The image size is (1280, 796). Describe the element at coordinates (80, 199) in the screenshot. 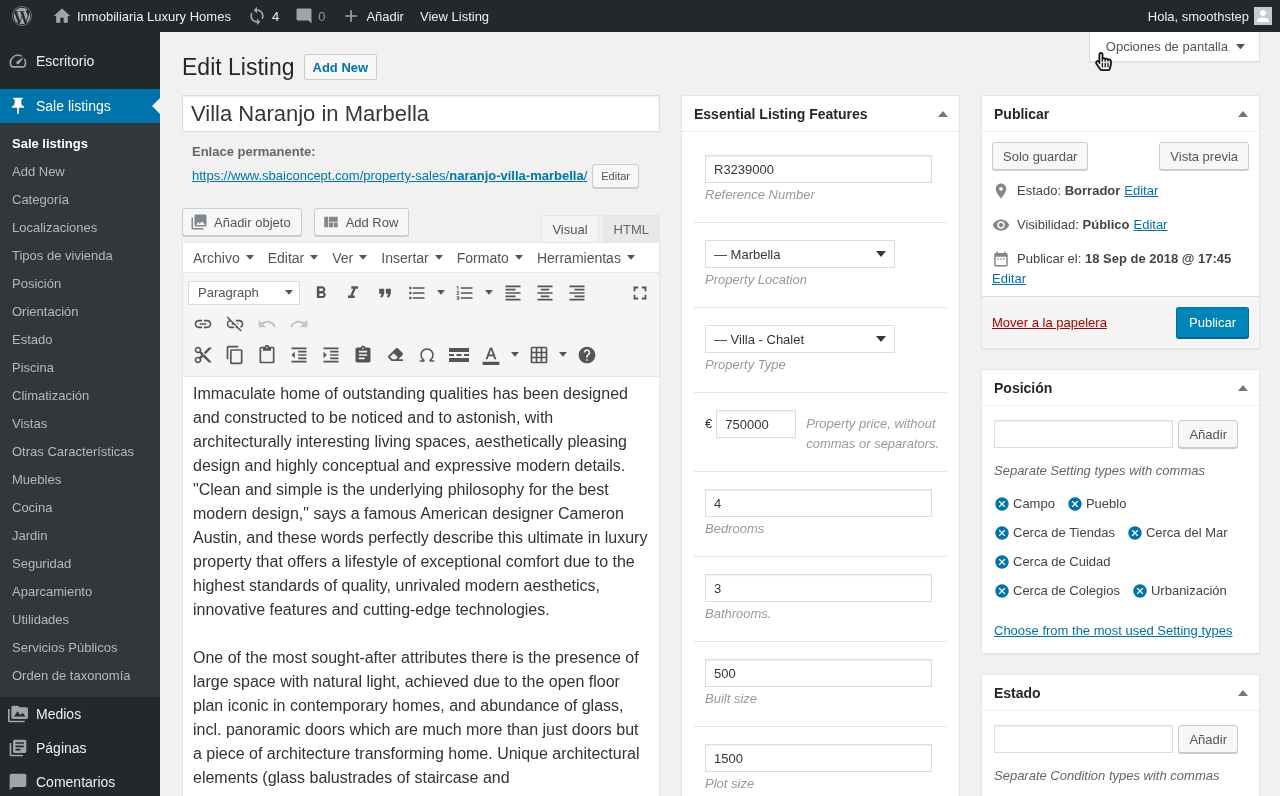

I see `submenu-item: Categoría` at that location.